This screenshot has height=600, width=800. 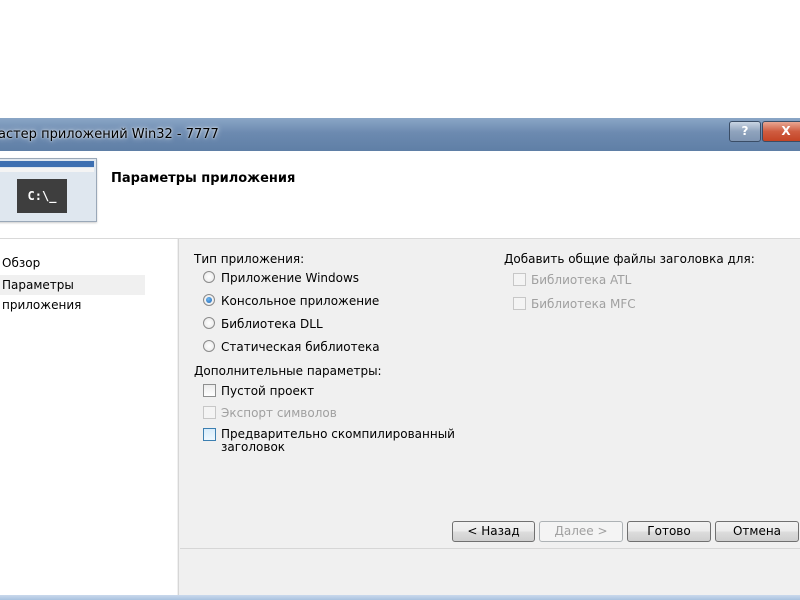 I want to click on console-app-thumbnail: C:\_, so click(x=48, y=190).